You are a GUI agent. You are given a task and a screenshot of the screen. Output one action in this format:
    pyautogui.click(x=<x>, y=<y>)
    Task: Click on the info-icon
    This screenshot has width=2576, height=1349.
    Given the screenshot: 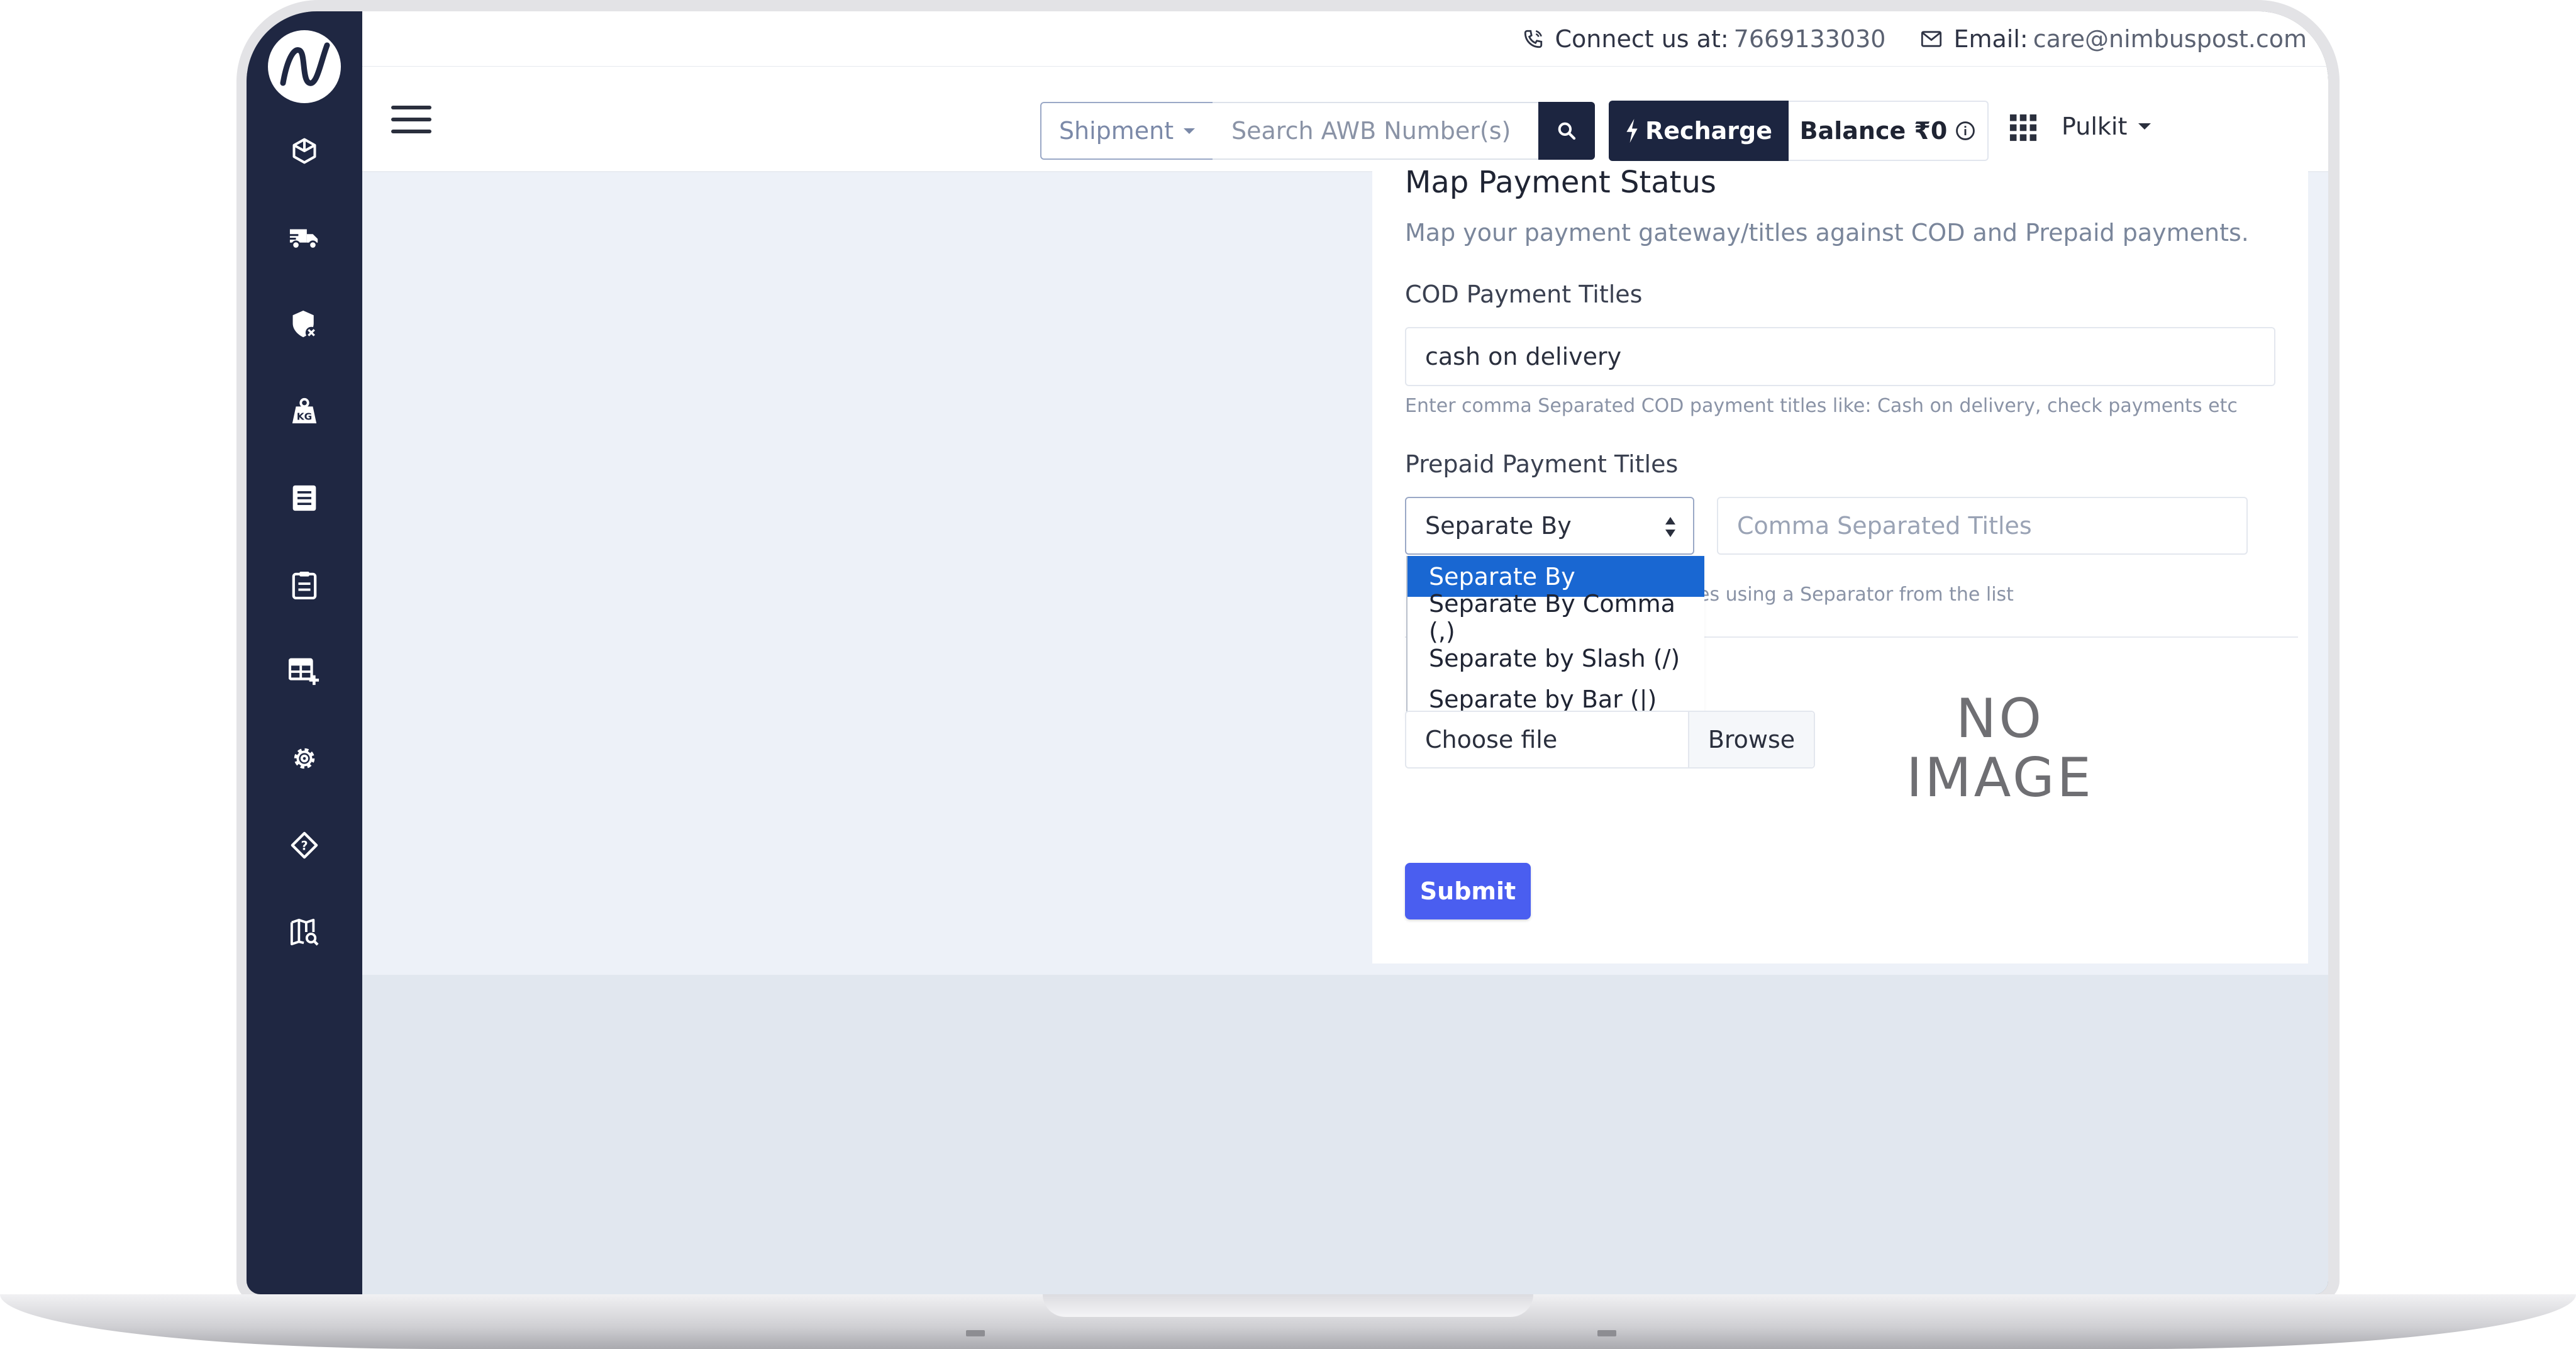 What is the action you would take?
    pyautogui.click(x=1965, y=130)
    